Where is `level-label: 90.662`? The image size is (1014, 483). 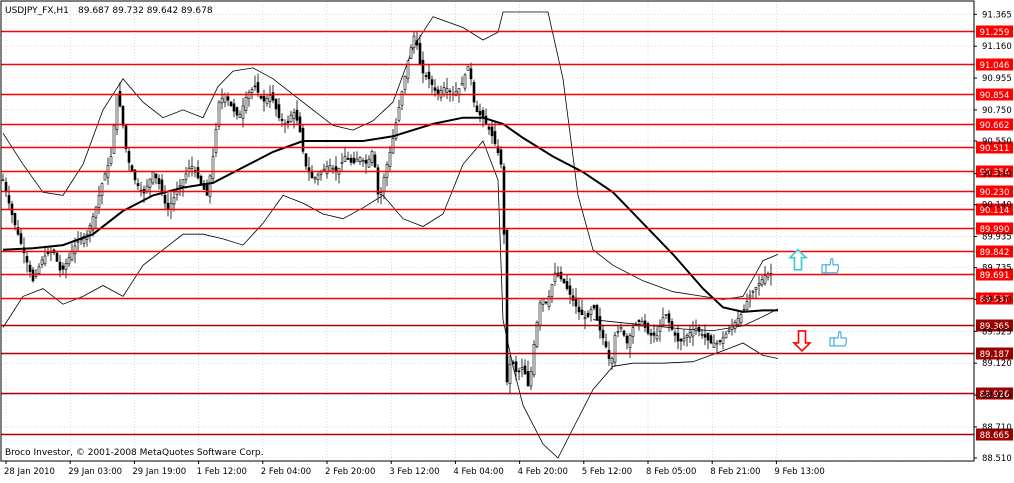
level-label: 90.662 is located at coordinates (995, 126).